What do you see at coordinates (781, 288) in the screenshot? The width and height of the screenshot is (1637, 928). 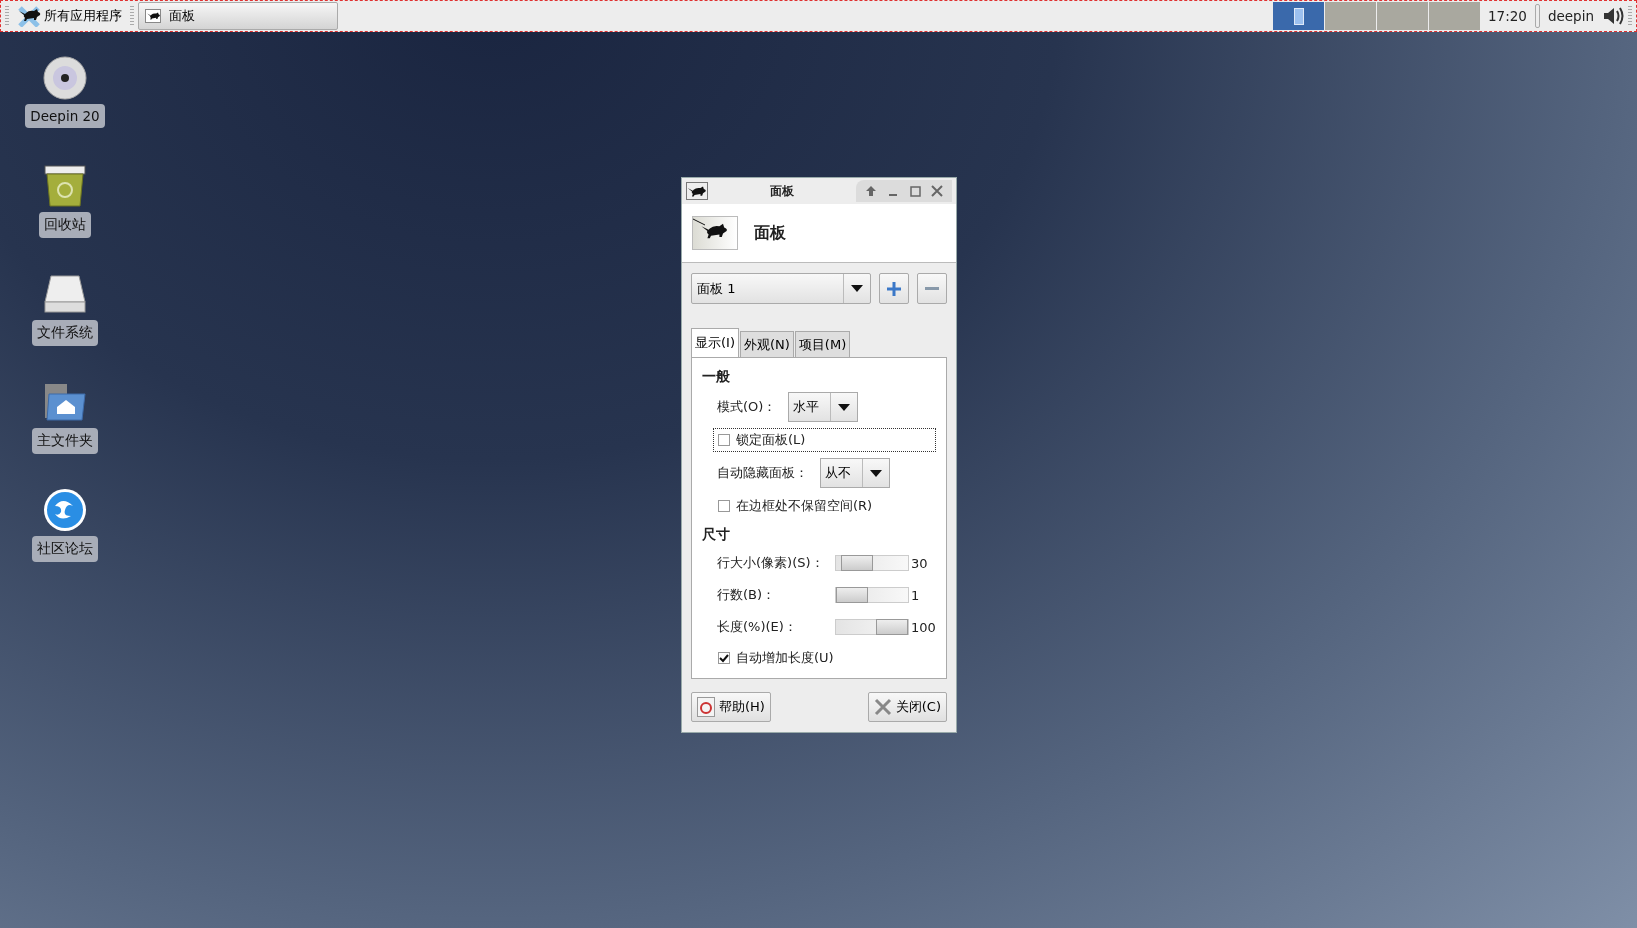 I see `panel-dropdown: 面板 1` at bounding box center [781, 288].